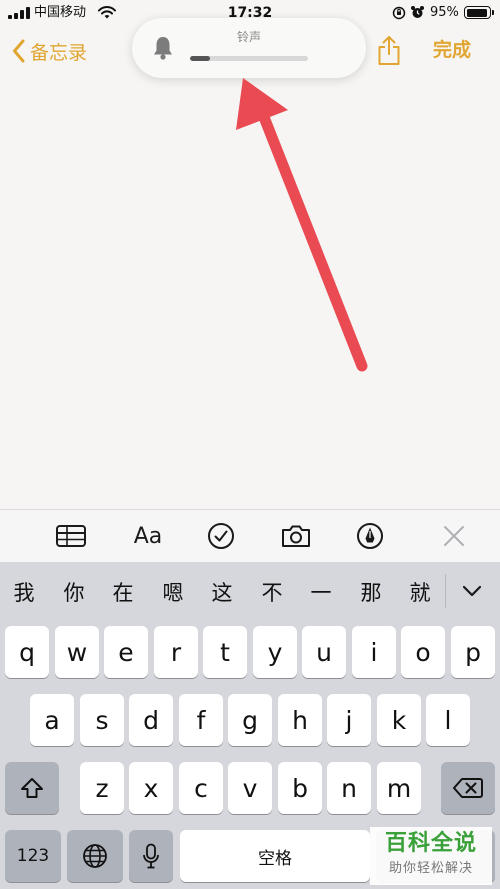 This screenshot has height=889, width=500. I want to click on candidate-word: 我, so click(24, 593).